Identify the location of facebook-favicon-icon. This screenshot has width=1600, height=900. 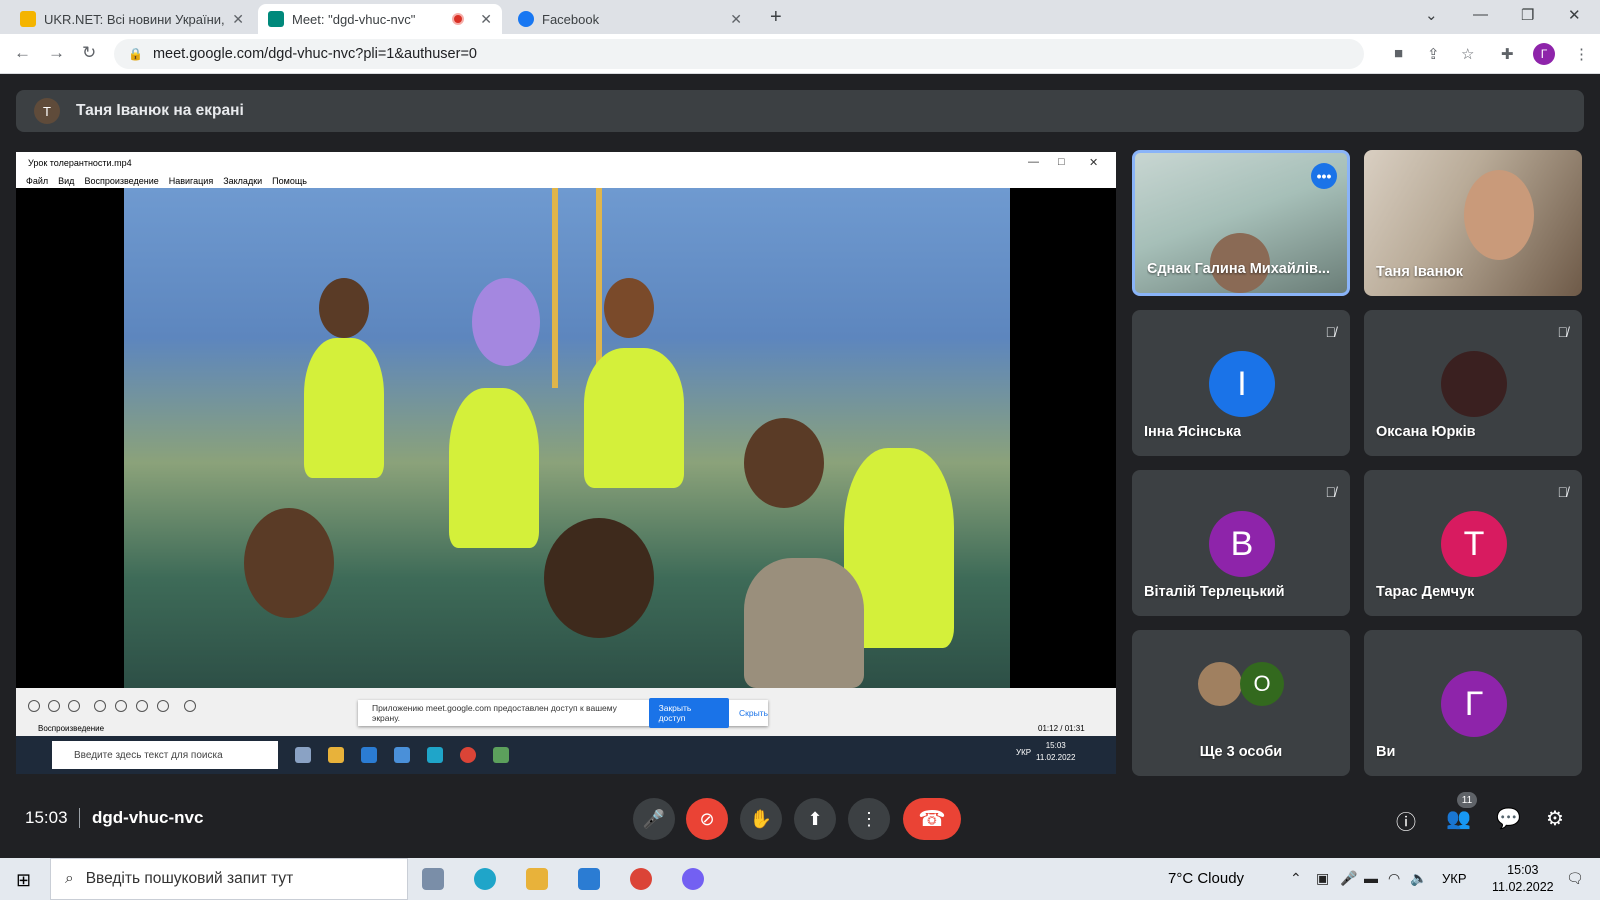
(526, 19).